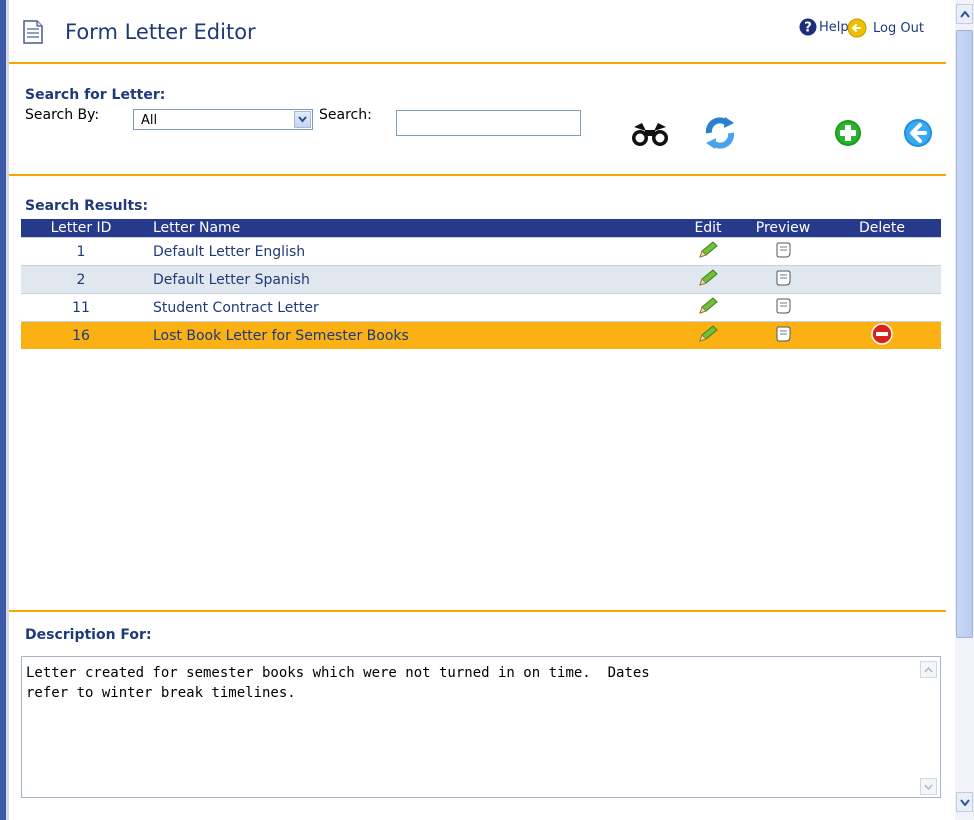 The height and width of the screenshot is (820, 974). What do you see at coordinates (223, 119) in the screenshot?
I see `search-by-select: All` at bounding box center [223, 119].